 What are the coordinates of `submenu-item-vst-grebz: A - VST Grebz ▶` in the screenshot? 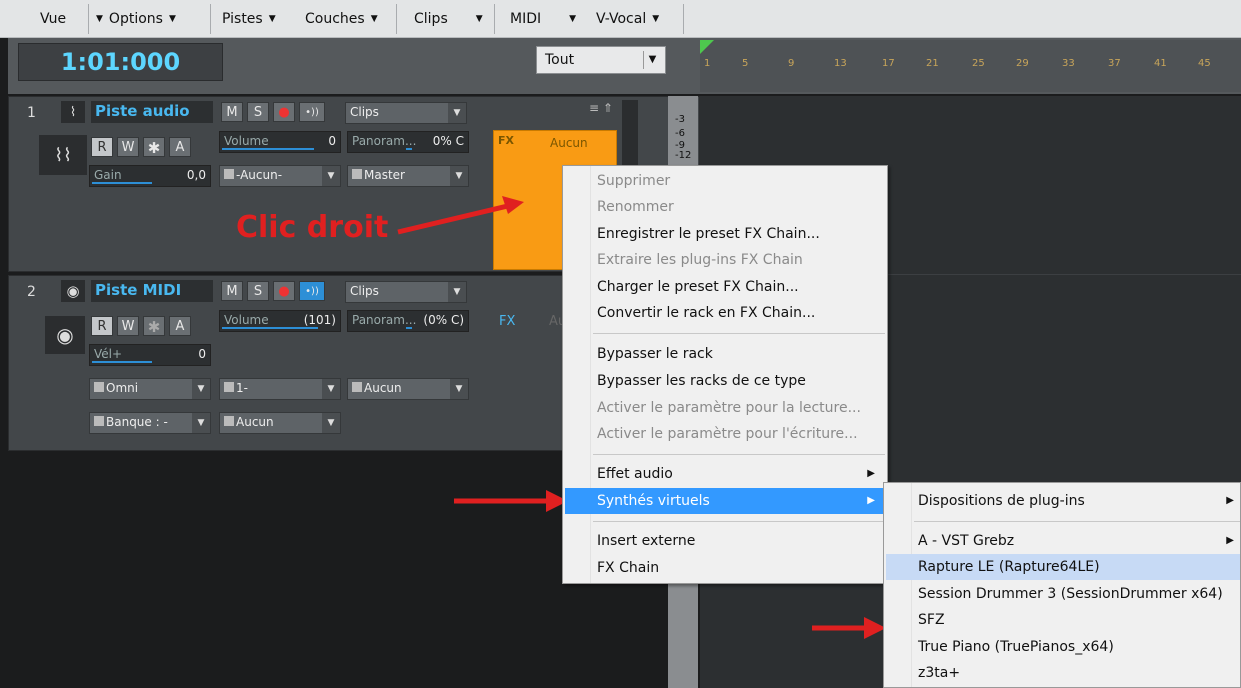 It's located at (1063, 541).